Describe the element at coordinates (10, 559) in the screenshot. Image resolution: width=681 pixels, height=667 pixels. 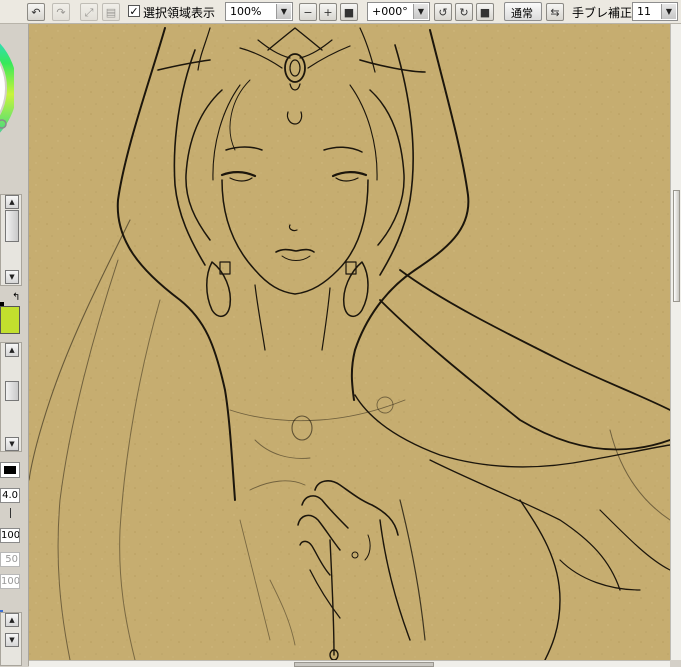
I see `value-a-field: 50` at that location.